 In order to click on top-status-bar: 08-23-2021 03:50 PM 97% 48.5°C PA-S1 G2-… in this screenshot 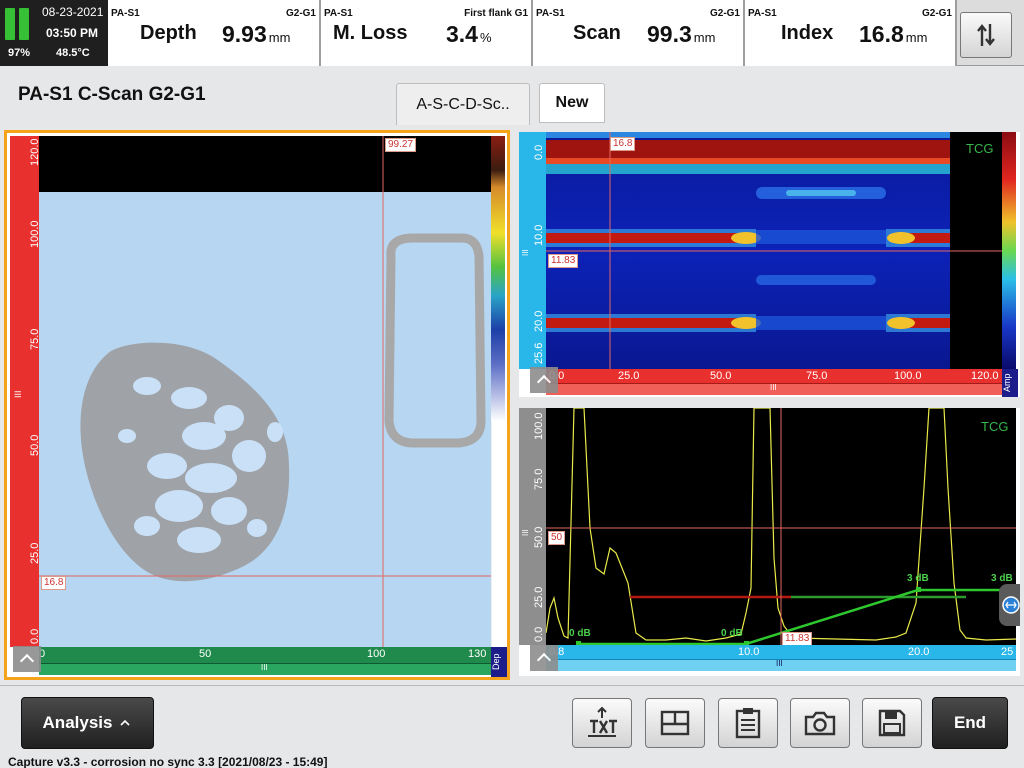, I will do `click(512, 33)`.